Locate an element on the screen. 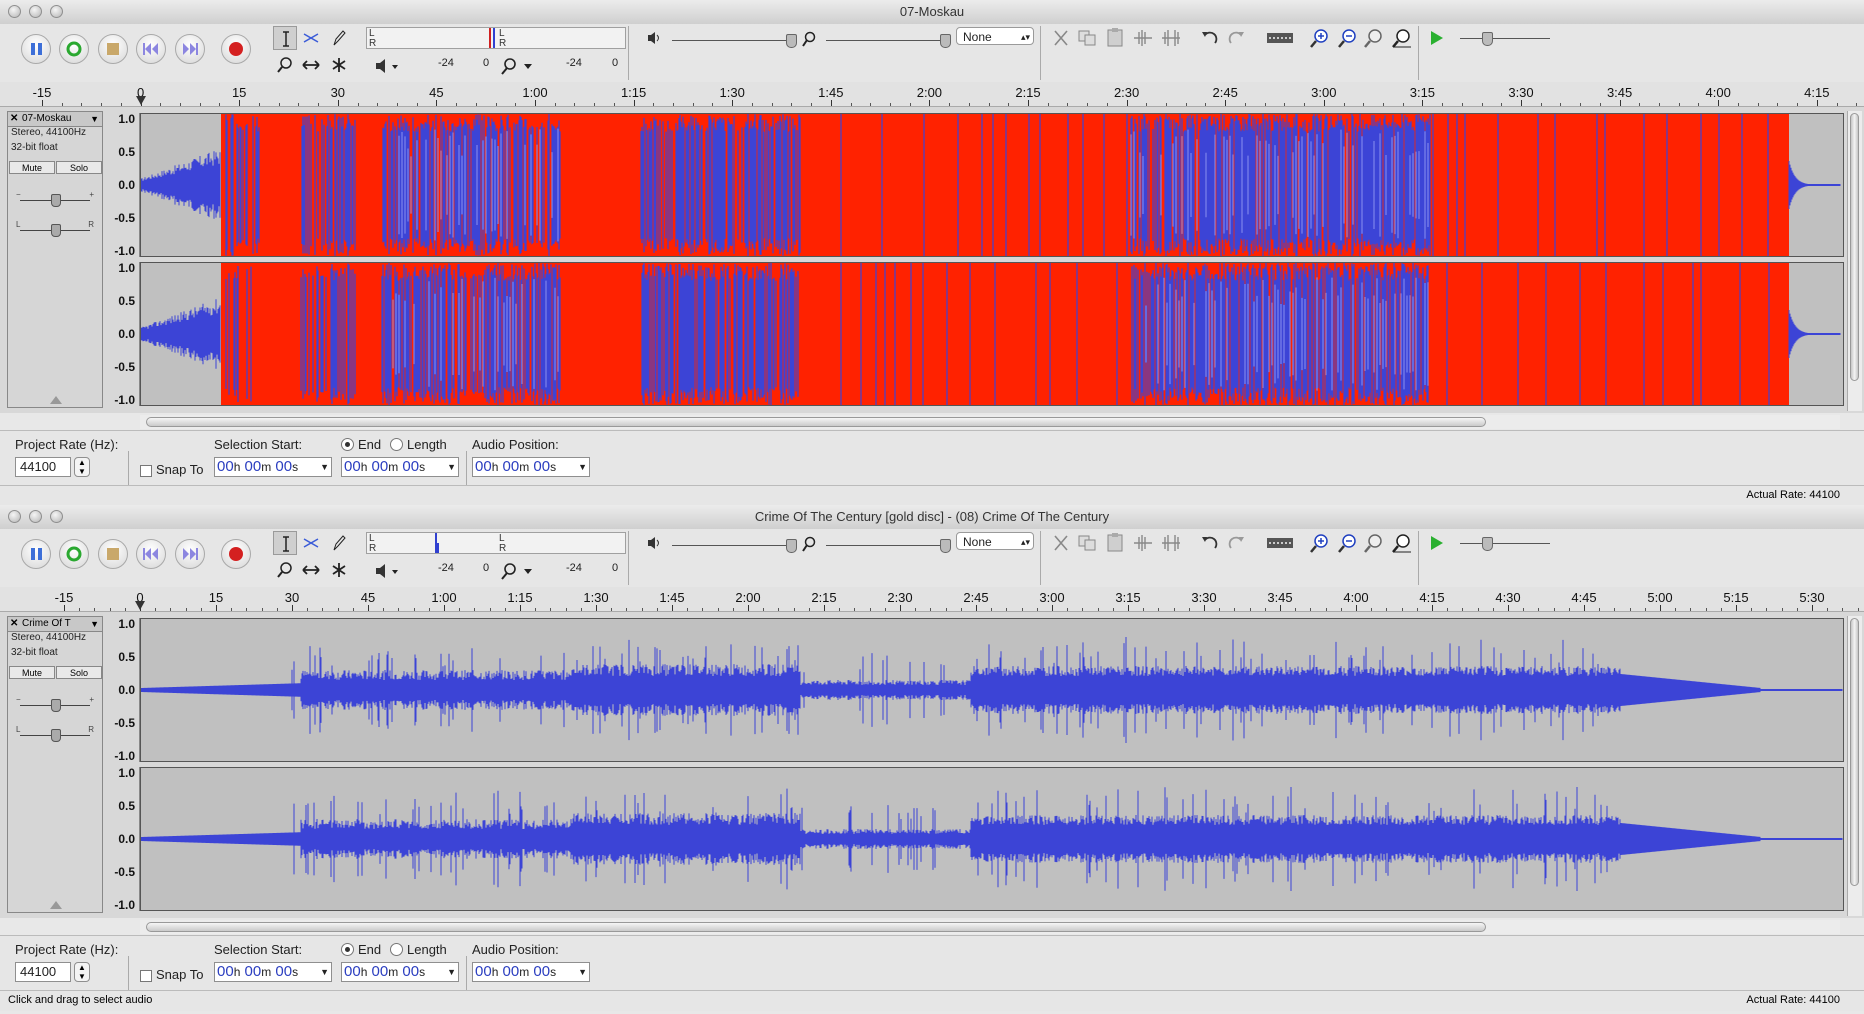 The height and width of the screenshot is (1014, 1864). microphone-icon is located at coordinates (520, 66).